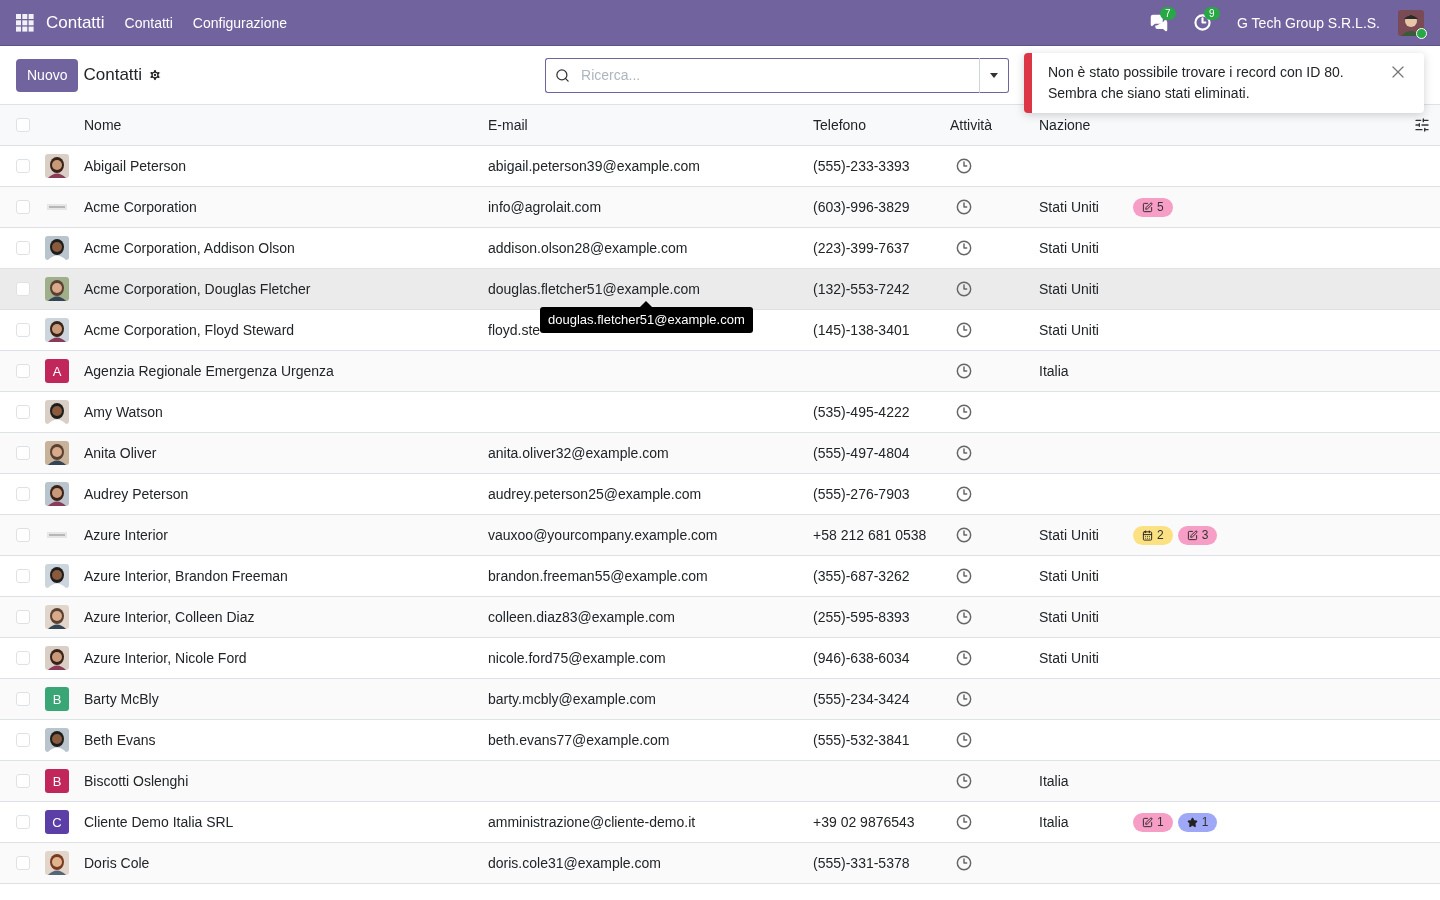  I want to click on contact-name: Cliente Demo Italia SRL, so click(159, 822).